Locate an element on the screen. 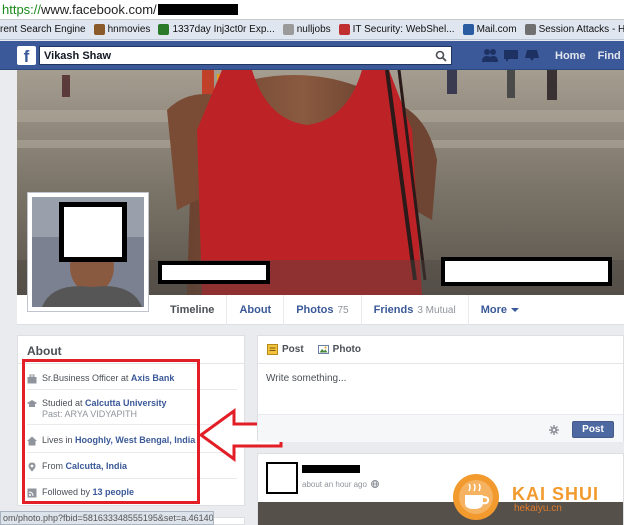 This screenshot has width=624, height=525. bookmark-item: Mail.com is located at coordinates (489, 29).